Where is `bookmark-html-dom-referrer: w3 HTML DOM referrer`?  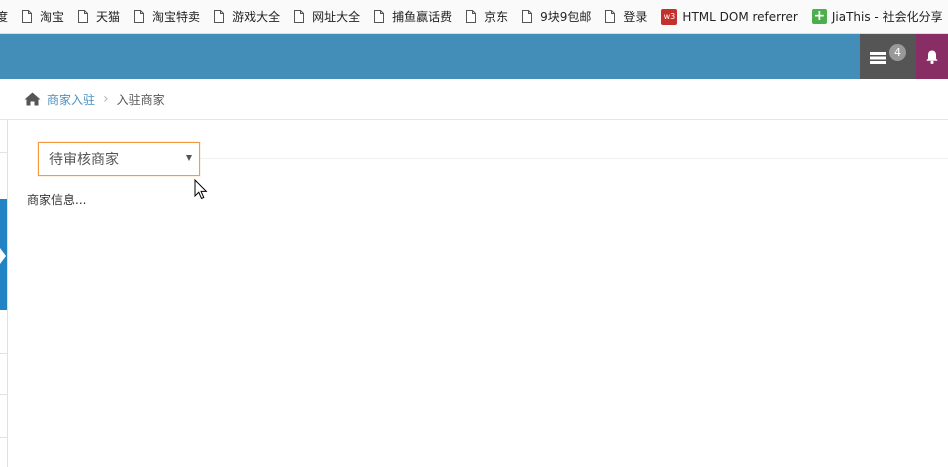 bookmark-html-dom-referrer: w3 HTML DOM referrer is located at coordinates (728, 16).